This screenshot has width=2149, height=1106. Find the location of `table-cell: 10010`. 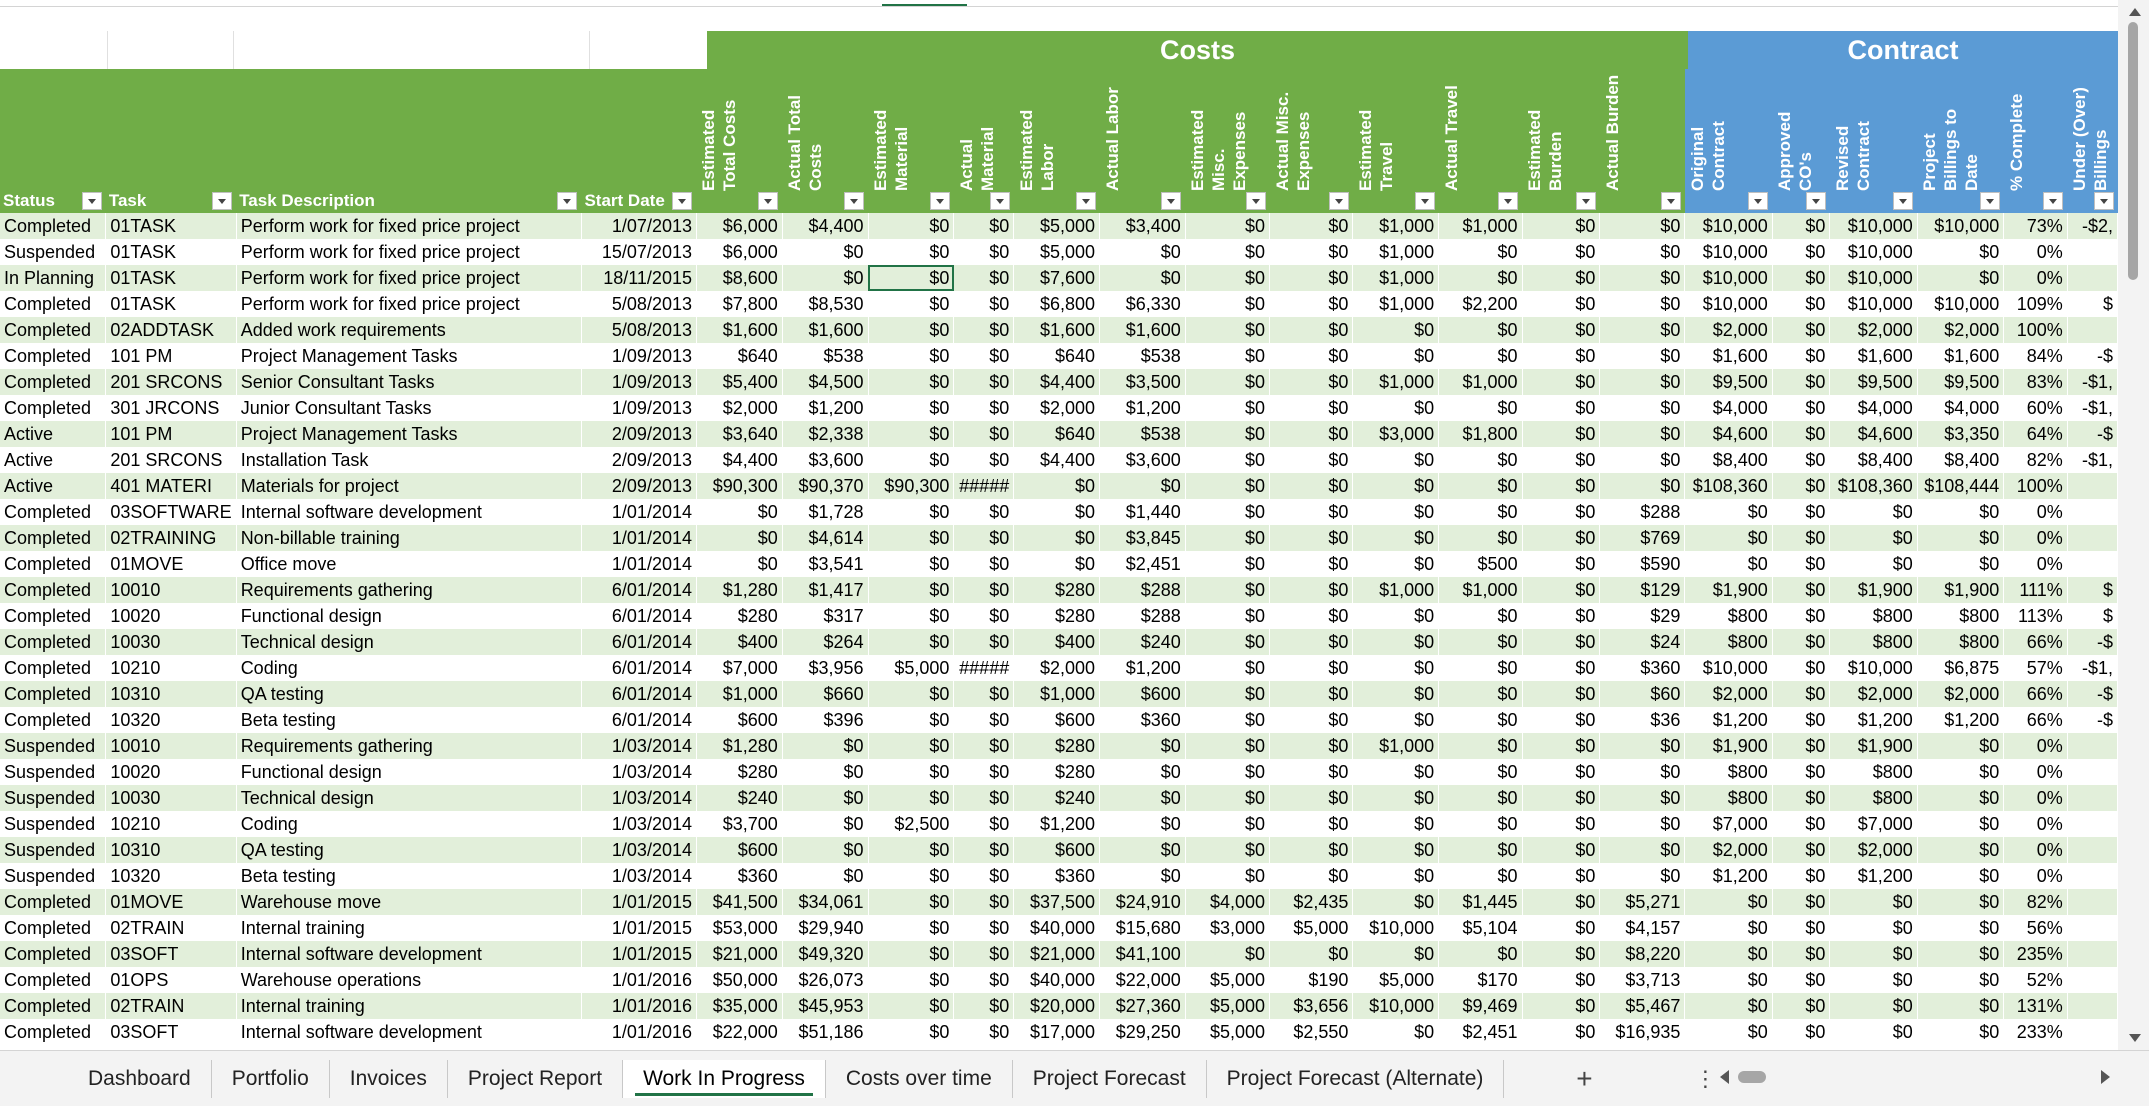

table-cell: 10010 is located at coordinates (171, 746).